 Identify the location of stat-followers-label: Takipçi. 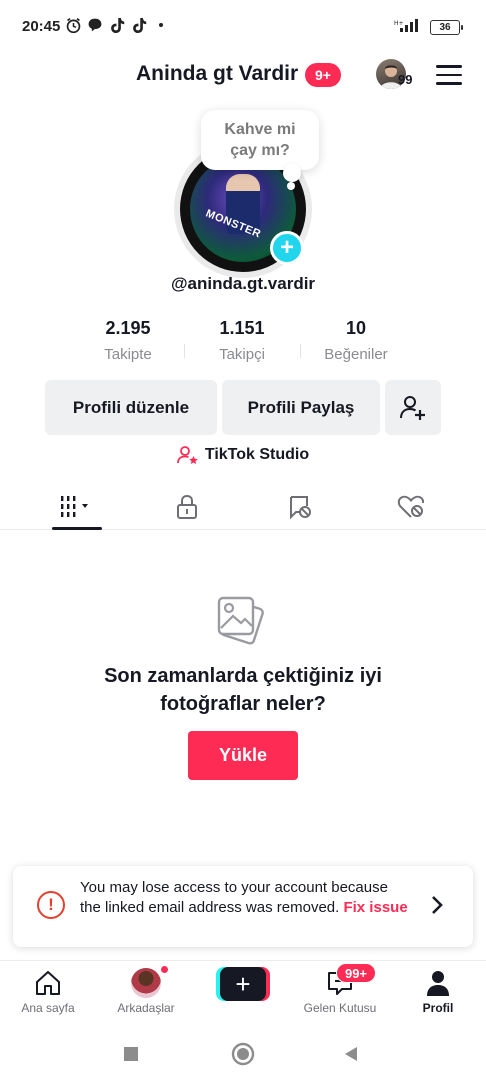
(242, 354).